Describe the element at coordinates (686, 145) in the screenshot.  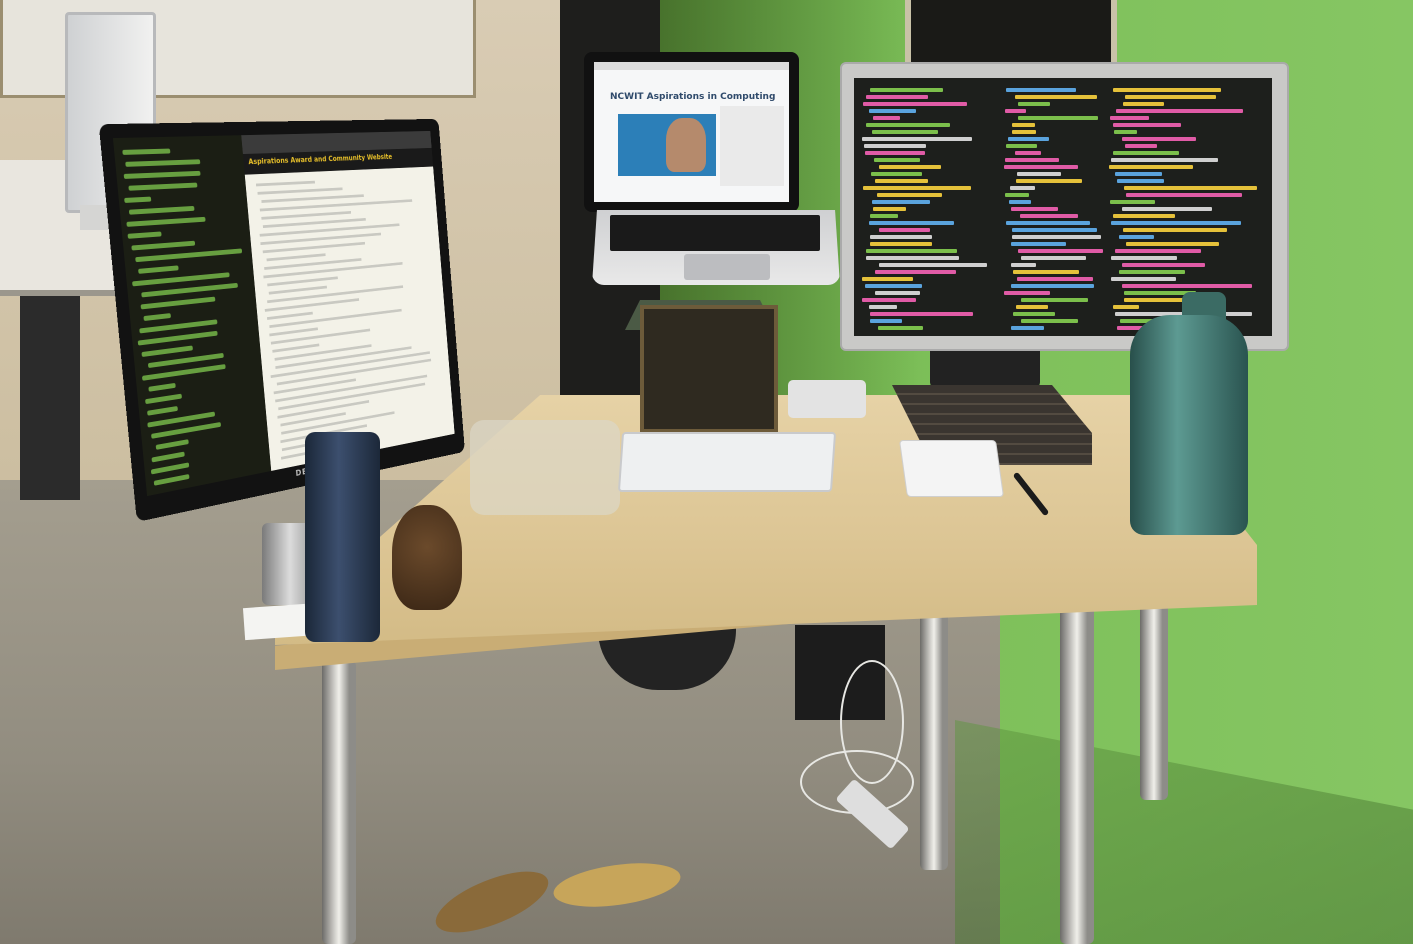
I see `person-in-video` at that location.